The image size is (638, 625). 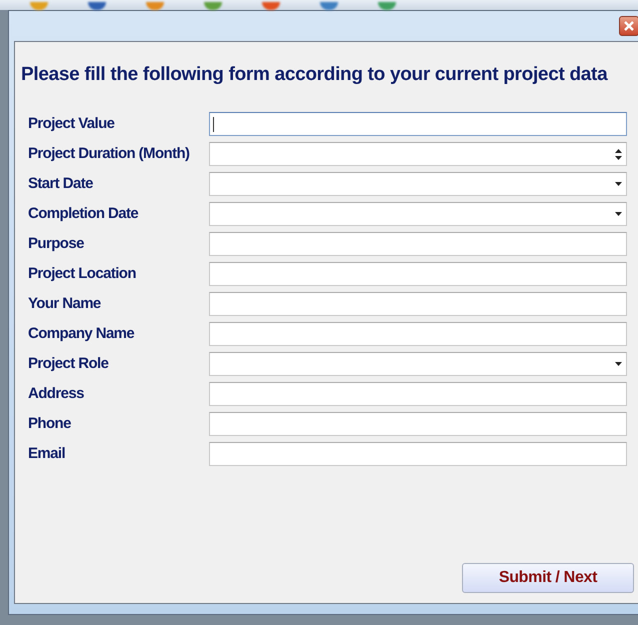 What do you see at coordinates (618, 150) in the screenshot?
I see `spin-up-icon` at bounding box center [618, 150].